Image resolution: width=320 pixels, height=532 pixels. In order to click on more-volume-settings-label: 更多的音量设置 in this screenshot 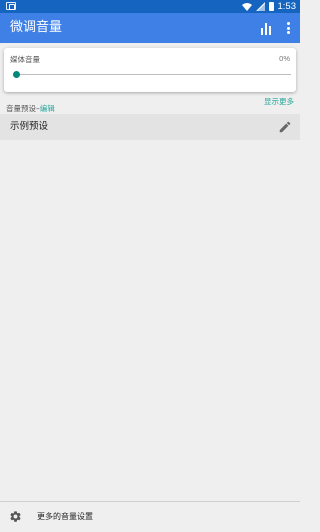, I will do `click(65, 516)`.